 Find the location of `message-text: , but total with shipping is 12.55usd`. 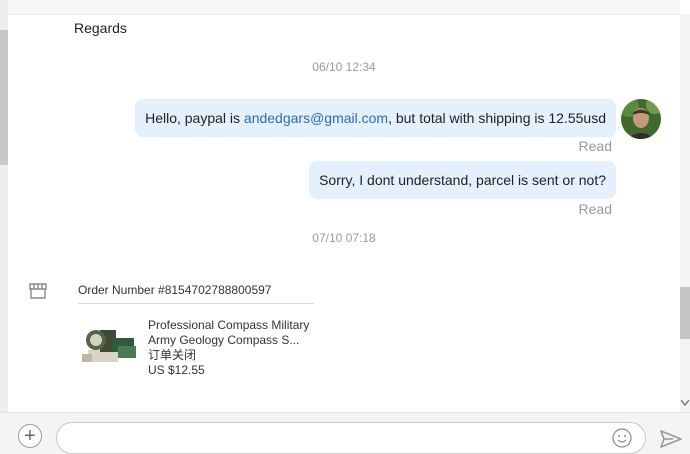

message-text: , but total with shipping is 12.55usd is located at coordinates (497, 118).